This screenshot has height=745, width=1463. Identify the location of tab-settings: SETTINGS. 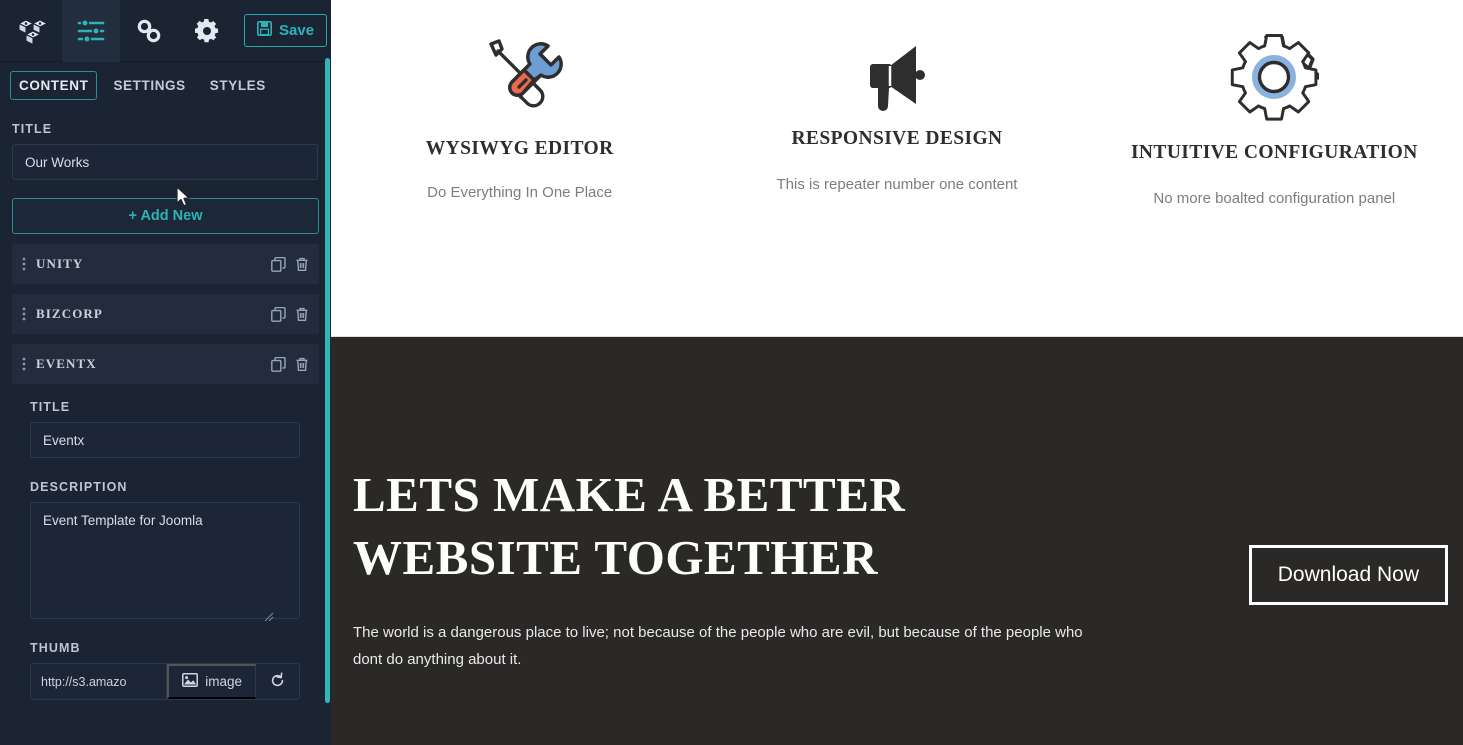
(149, 85).